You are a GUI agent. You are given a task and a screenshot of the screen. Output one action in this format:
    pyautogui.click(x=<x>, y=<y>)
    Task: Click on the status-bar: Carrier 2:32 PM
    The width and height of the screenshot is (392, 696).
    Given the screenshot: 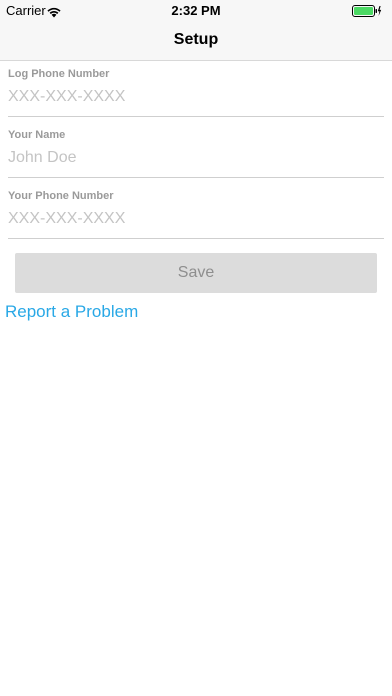 What is the action you would take?
    pyautogui.click(x=196, y=11)
    